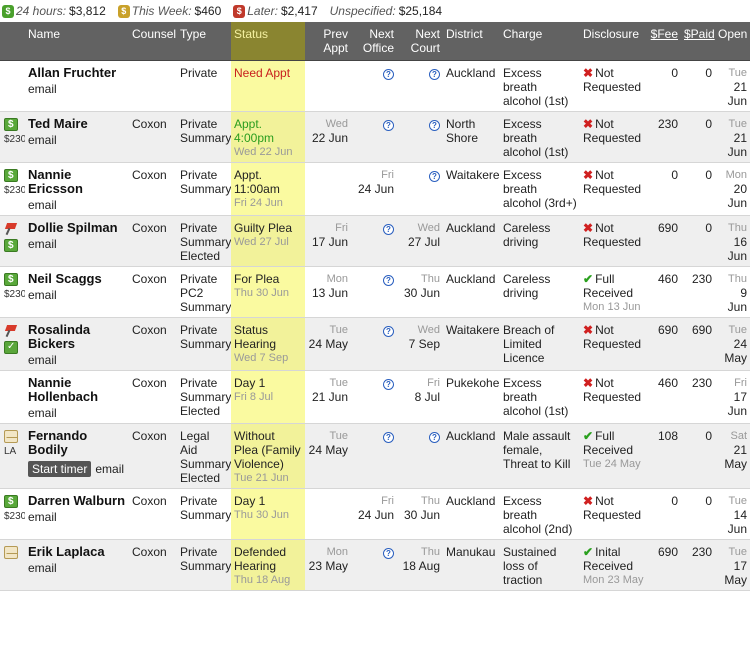 Image resolution: width=750 pixels, height=654 pixels. What do you see at coordinates (153, 41) in the screenshot?
I see `header-counsel: Counsel` at bounding box center [153, 41].